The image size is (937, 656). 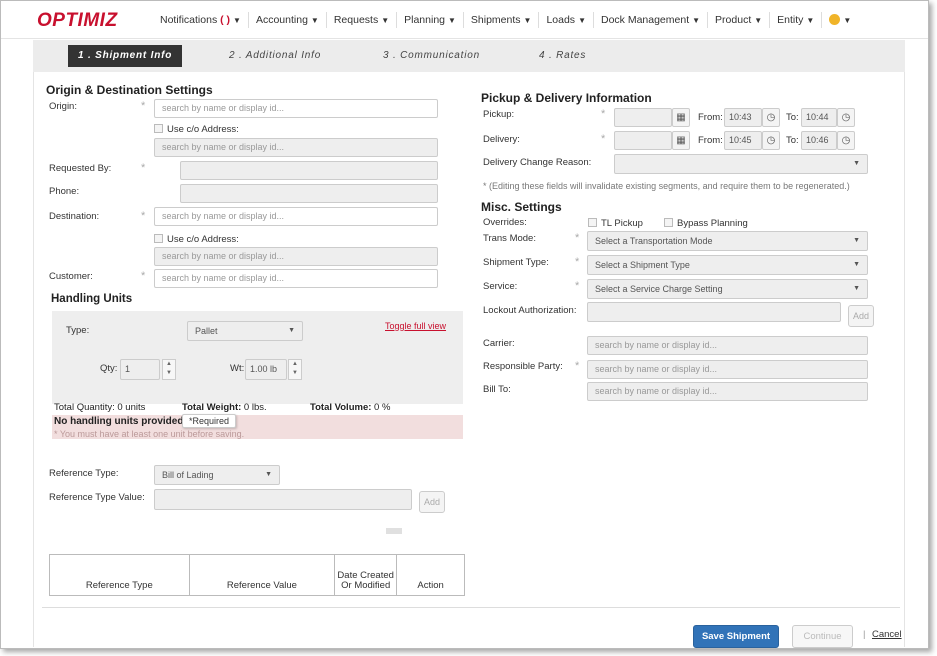 I want to click on tl-pickup-option: TL Pickup, so click(x=615, y=223).